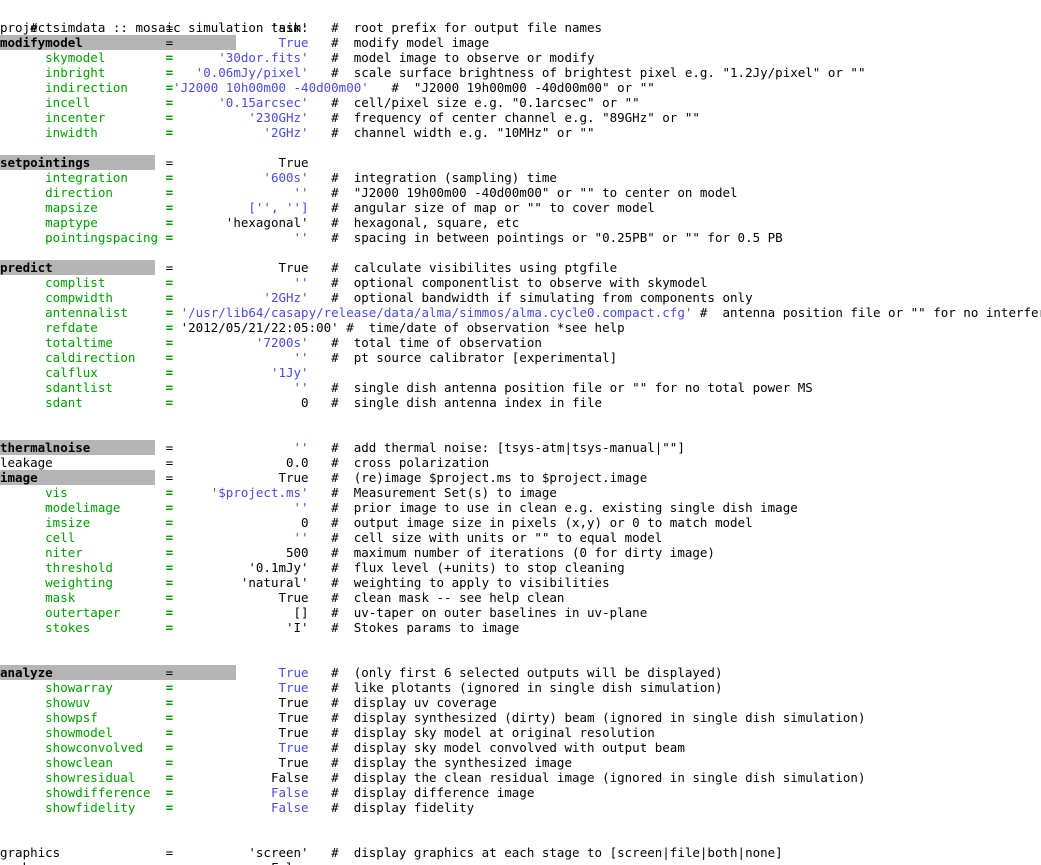 The width and height of the screenshot is (1041, 865). What do you see at coordinates (83, 237) in the screenshot?
I see `parameter-name-pointingspacing: pointingspacing` at bounding box center [83, 237].